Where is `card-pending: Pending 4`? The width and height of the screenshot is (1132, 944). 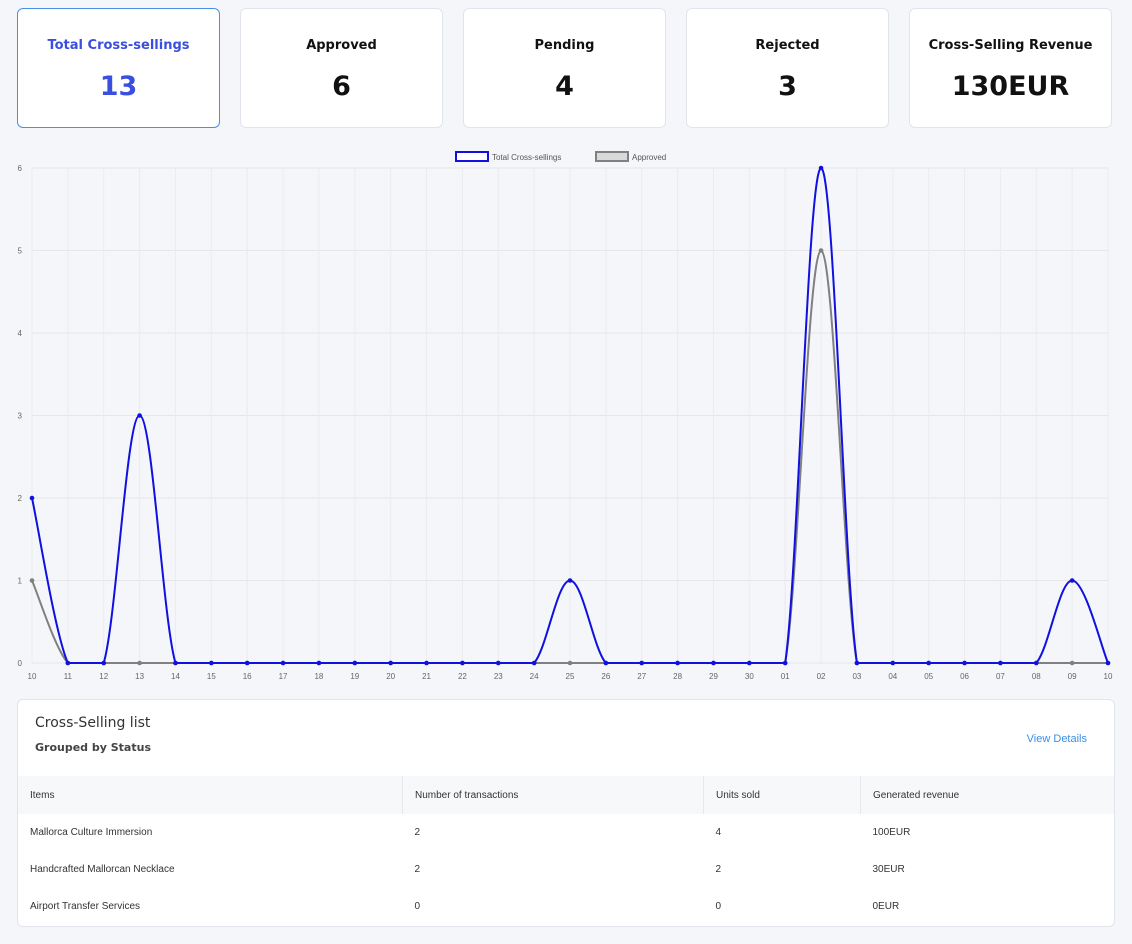
card-pending: Pending 4 is located at coordinates (564, 68).